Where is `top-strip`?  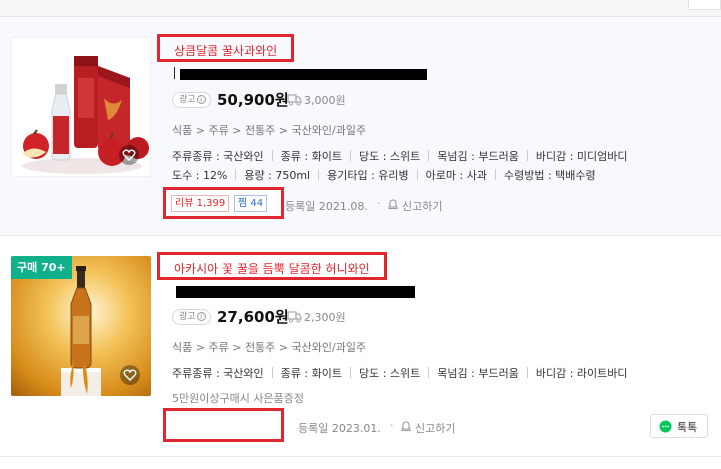
top-strip is located at coordinates (360, 8).